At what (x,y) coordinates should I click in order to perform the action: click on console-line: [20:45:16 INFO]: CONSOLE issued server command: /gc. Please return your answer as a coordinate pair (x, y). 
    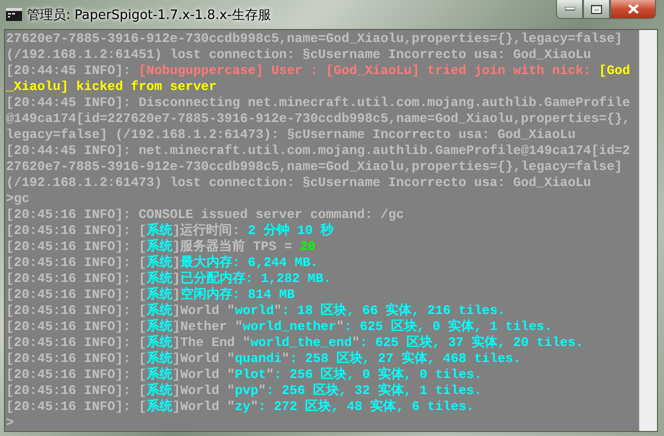
    Looking at the image, I should click on (205, 214).